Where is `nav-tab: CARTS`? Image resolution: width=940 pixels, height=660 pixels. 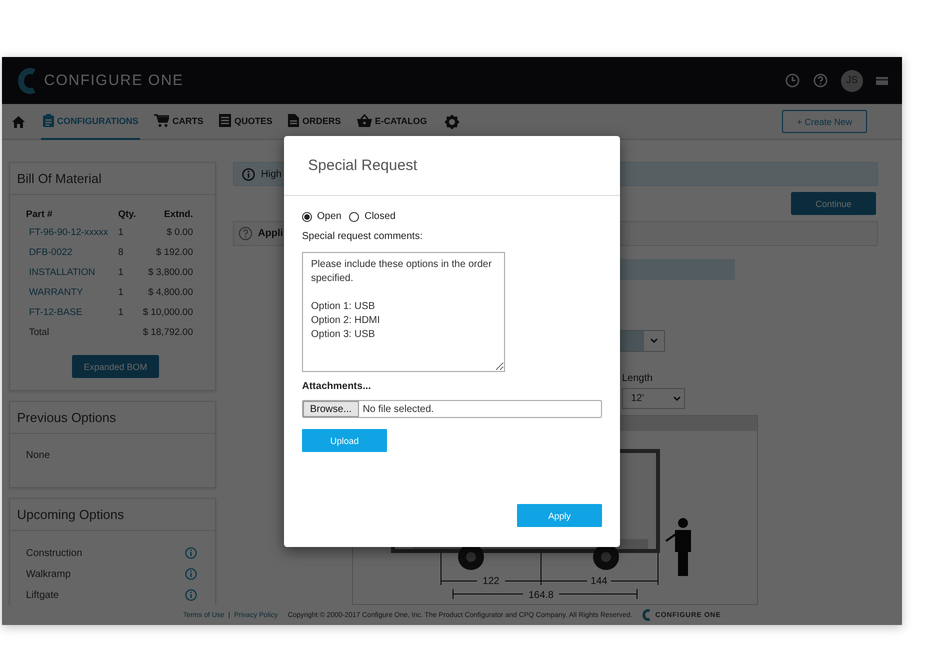
nav-tab: CARTS is located at coordinates (179, 122).